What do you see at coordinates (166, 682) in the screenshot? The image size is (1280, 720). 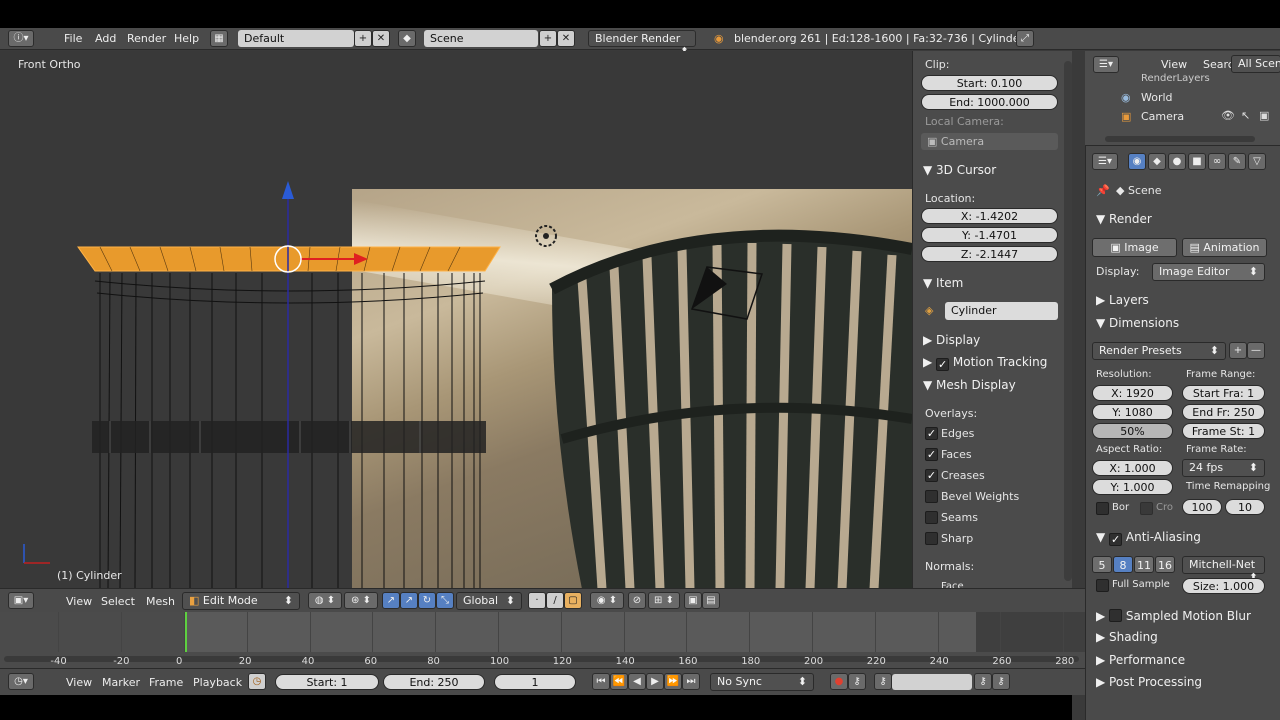 I see `tl-frame-menu: Frame` at bounding box center [166, 682].